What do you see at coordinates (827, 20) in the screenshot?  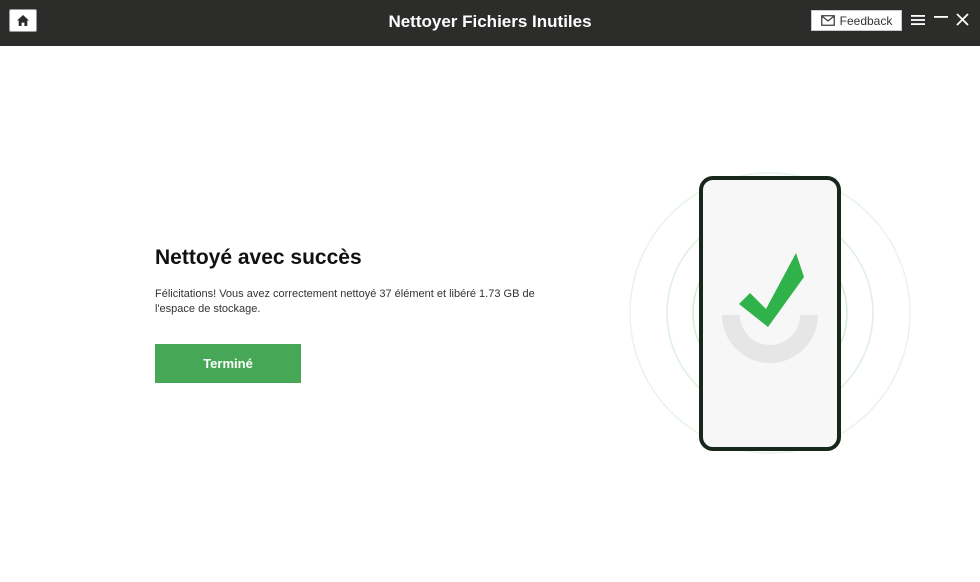 I see `mail-icon` at bounding box center [827, 20].